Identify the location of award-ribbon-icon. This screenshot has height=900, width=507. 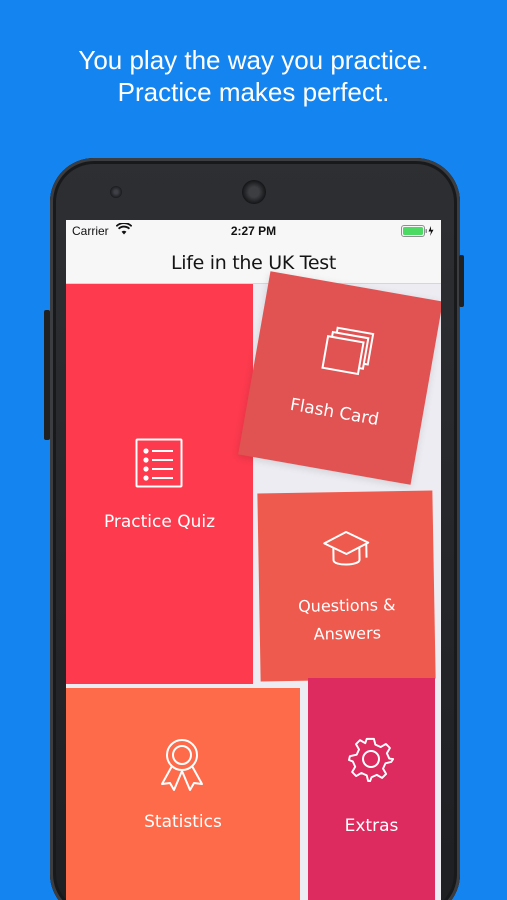
(182, 765).